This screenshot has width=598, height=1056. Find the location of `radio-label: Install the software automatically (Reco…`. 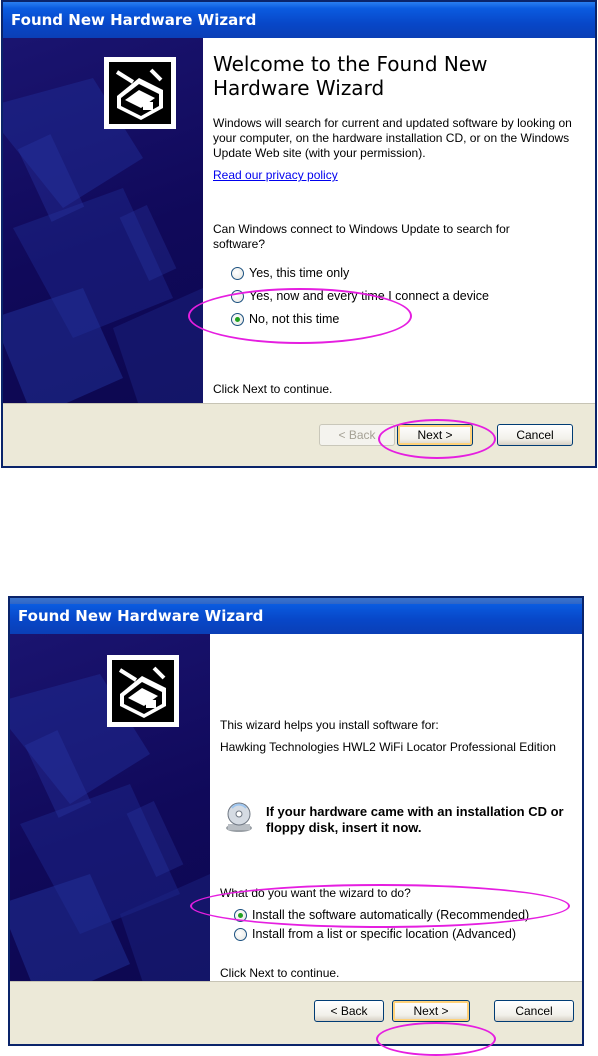

radio-label: Install the software automatically (Reco… is located at coordinates (391, 915).